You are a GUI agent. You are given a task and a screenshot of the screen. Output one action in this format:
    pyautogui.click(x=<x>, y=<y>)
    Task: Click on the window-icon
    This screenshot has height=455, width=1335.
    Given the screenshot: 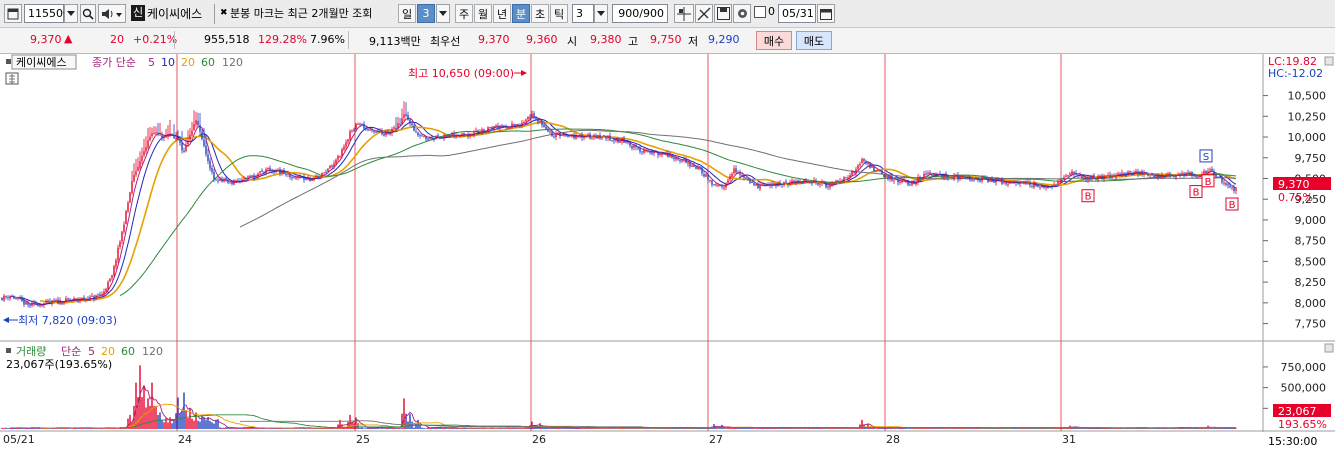 What is the action you would take?
    pyautogui.click(x=13, y=13)
    